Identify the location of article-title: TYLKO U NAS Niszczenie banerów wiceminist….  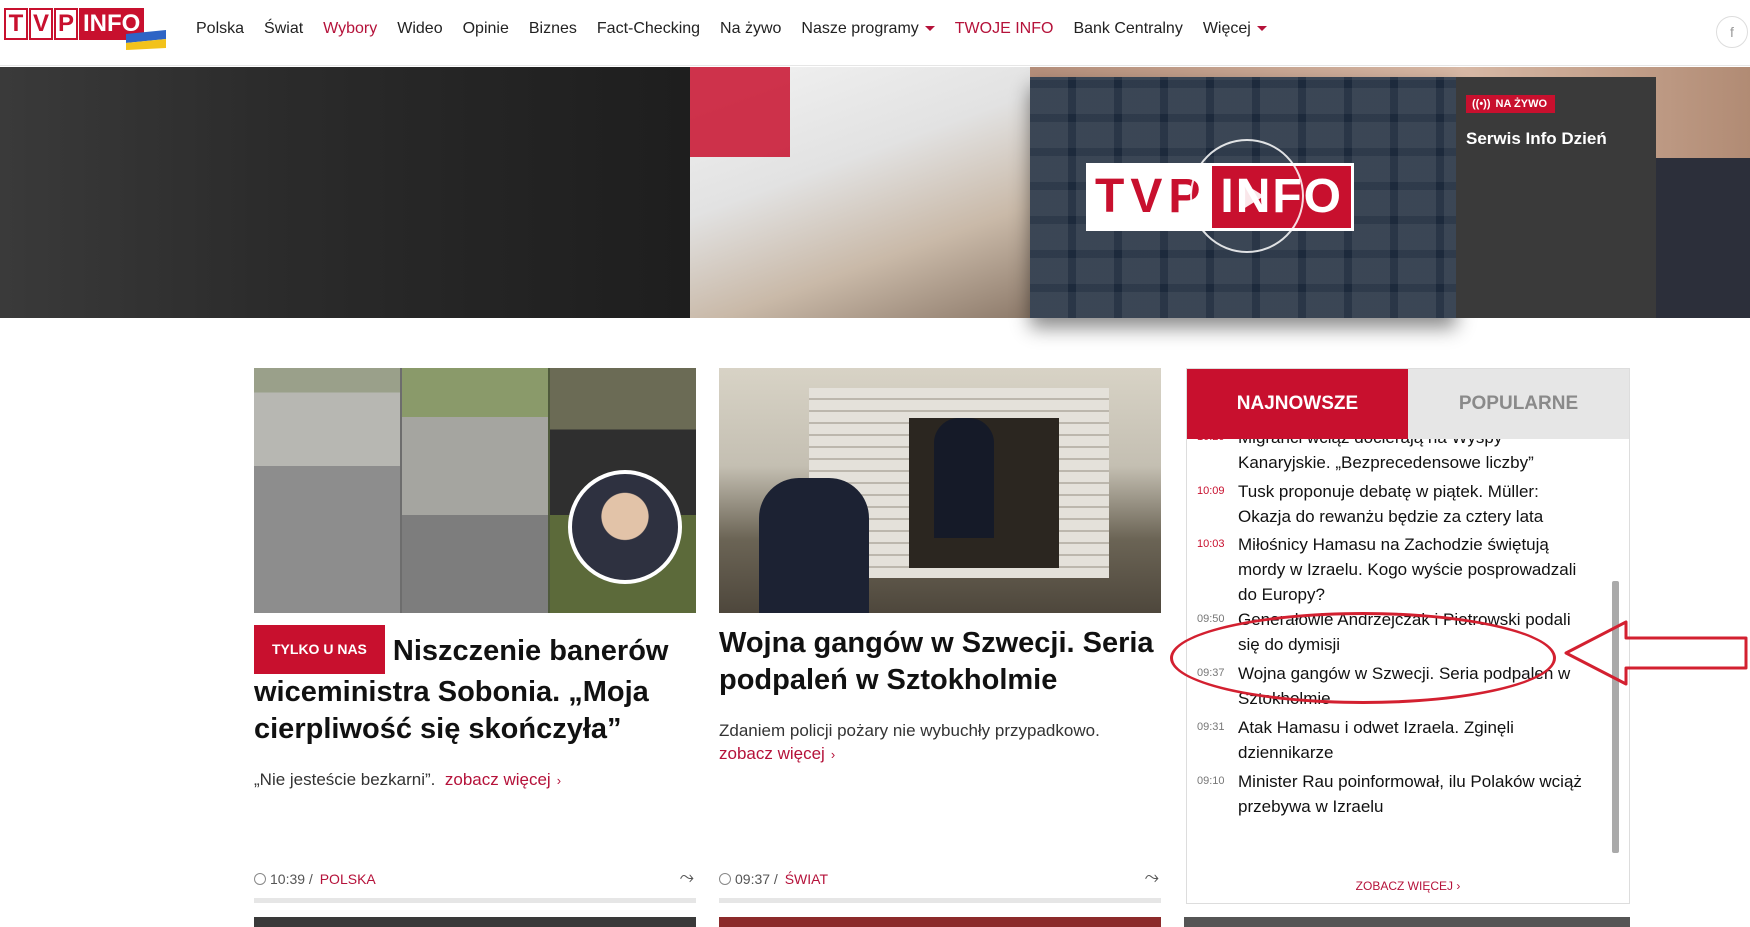
(475, 686).